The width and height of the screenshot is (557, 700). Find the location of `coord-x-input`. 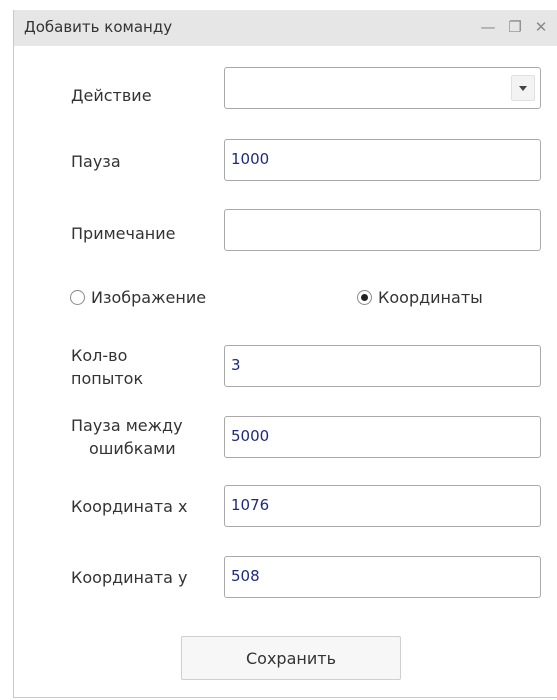

coord-x-input is located at coordinates (373, 505).